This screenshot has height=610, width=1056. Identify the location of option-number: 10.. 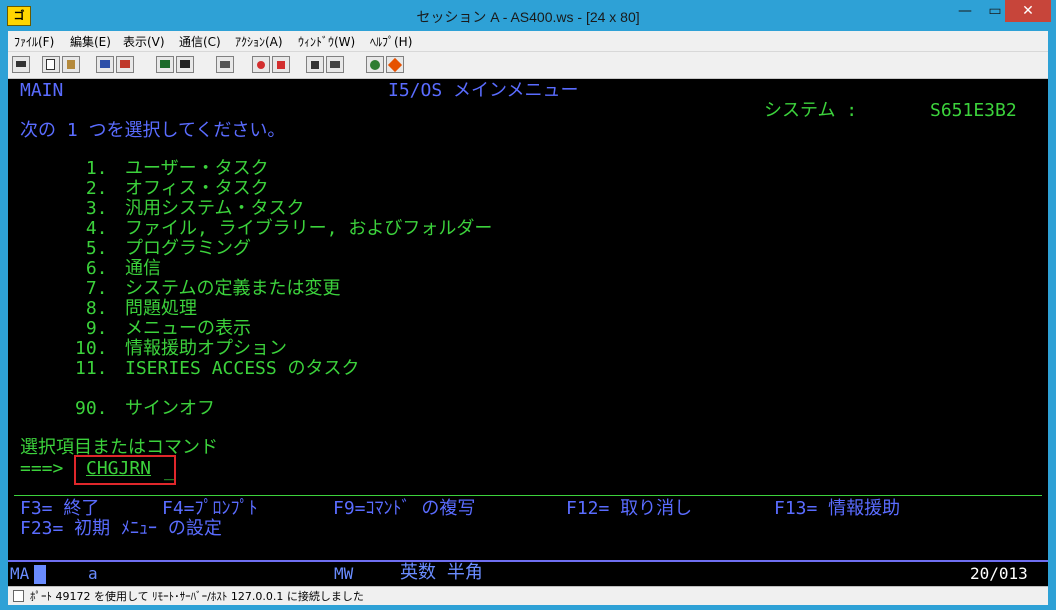
(91, 348).